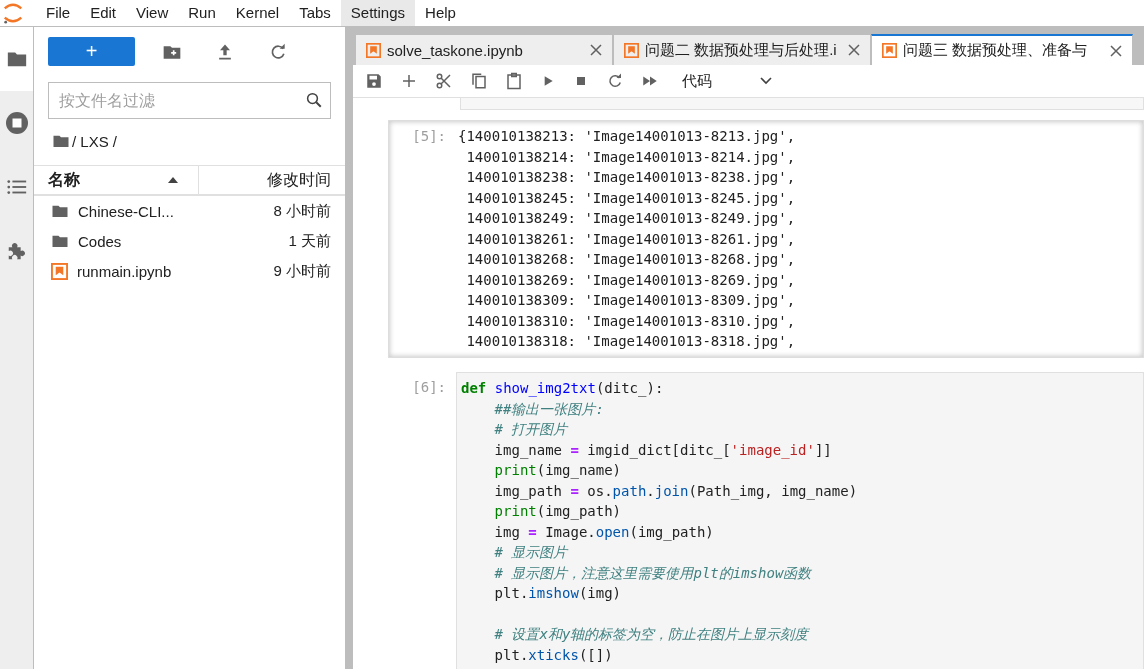  Describe the element at coordinates (1002, 49) in the screenshot. I see `notebook-tab: 问题三 数据预处理、准备与` at that location.